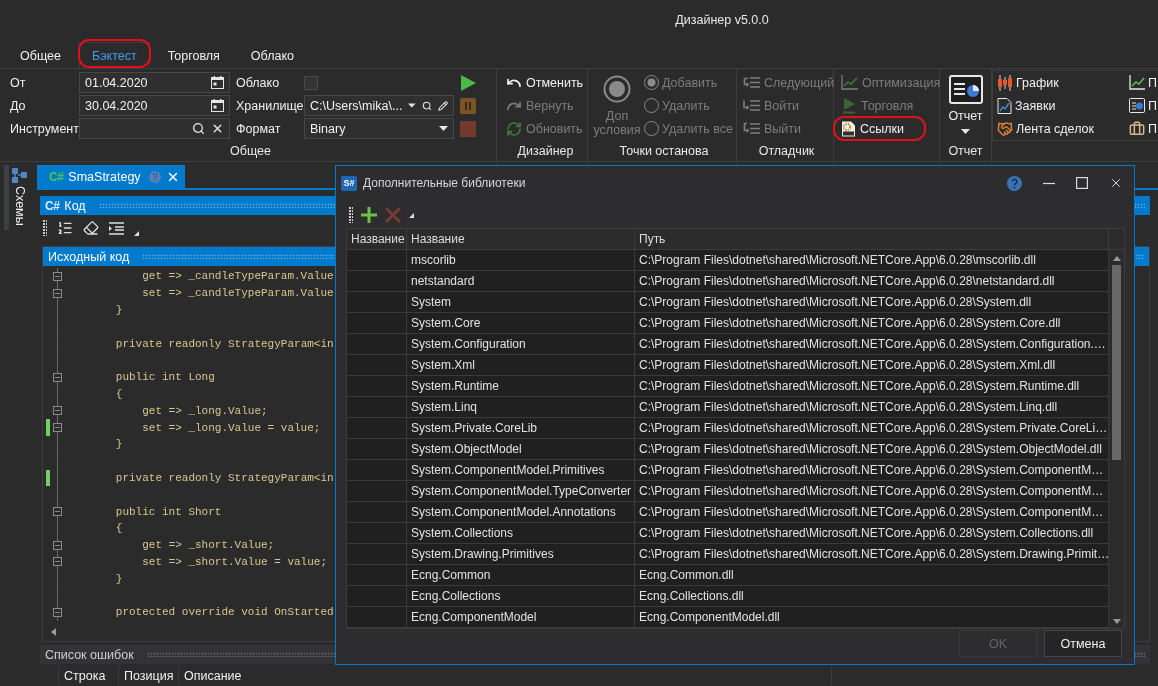 This screenshot has height=686, width=1158. What do you see at coordinates (165, 377) in the screenshot?
I see `code-line: public int Long` at bounding box center [165, 377].